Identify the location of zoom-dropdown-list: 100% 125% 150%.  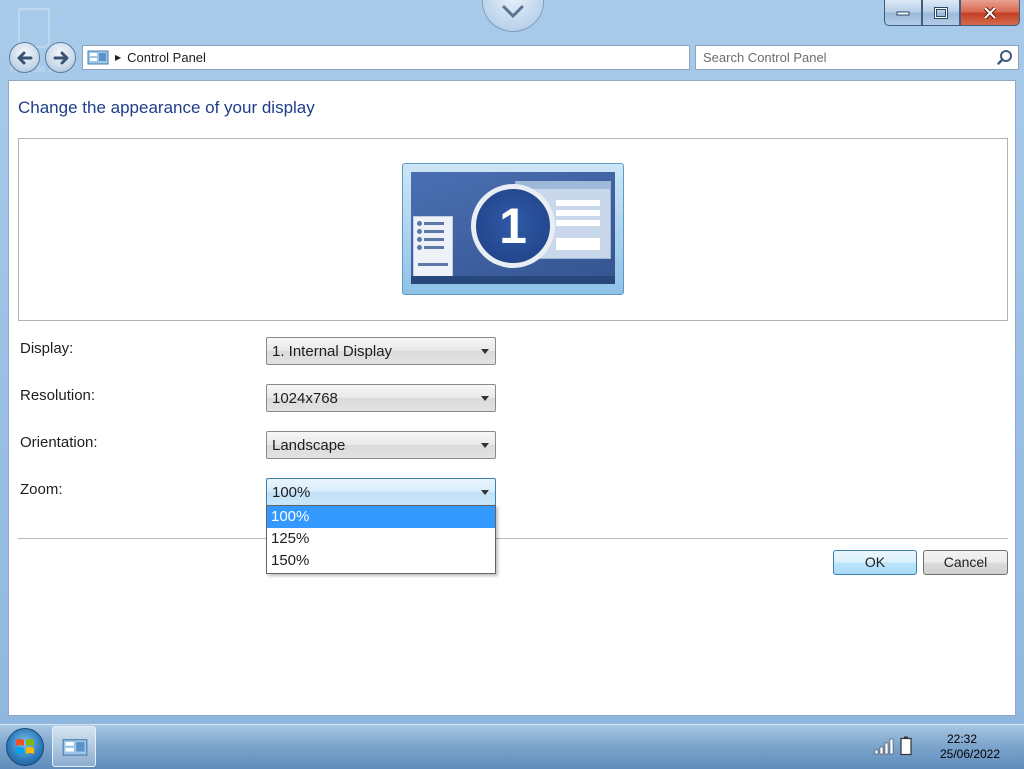
(381, 539).